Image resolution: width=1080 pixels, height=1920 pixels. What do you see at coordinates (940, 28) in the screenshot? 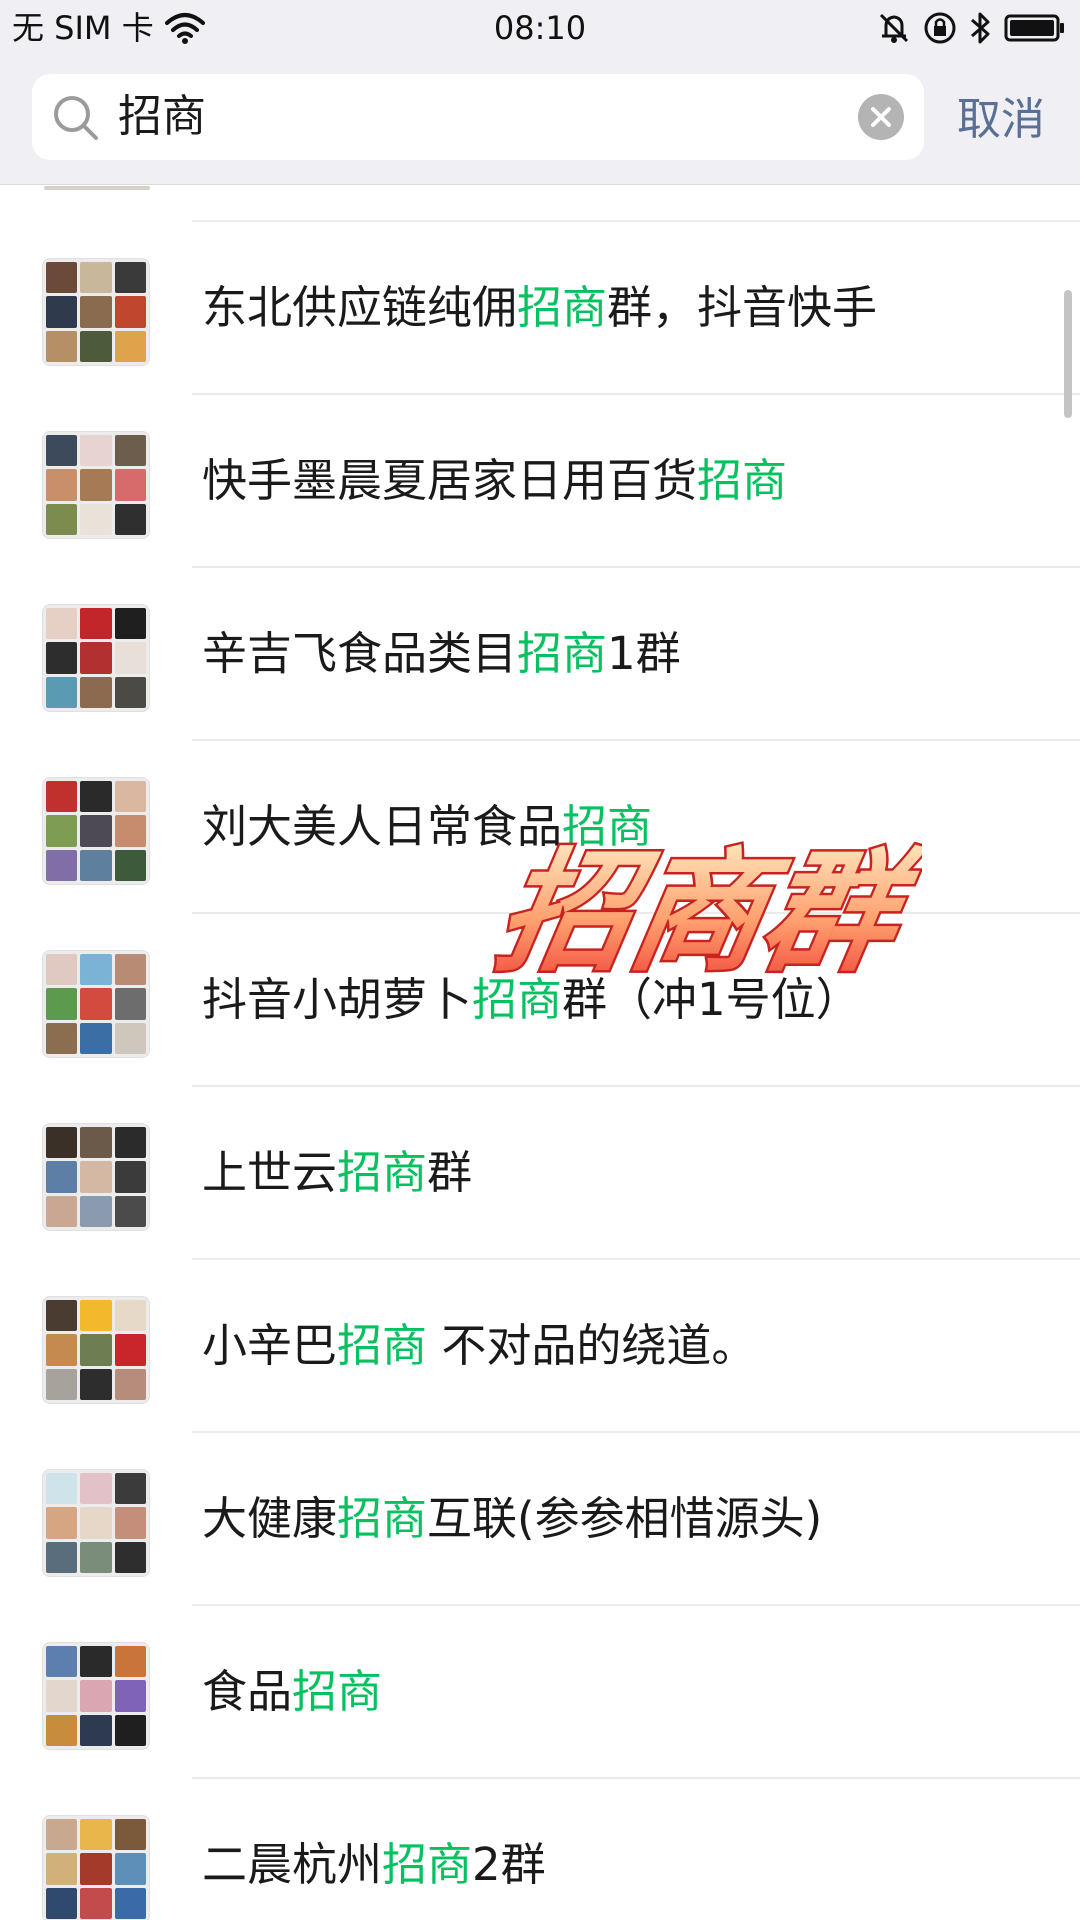
I see `rotation-lock-icon` at bounding box center [940, 28].